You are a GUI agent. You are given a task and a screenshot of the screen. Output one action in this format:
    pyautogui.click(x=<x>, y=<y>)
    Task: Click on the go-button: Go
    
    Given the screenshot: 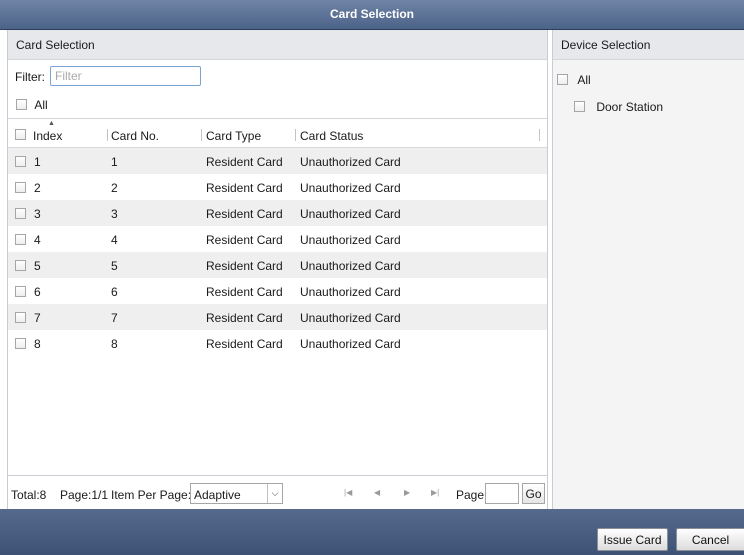 What is the action you would take?
    pyautogui.click(x=533, y=493)
    